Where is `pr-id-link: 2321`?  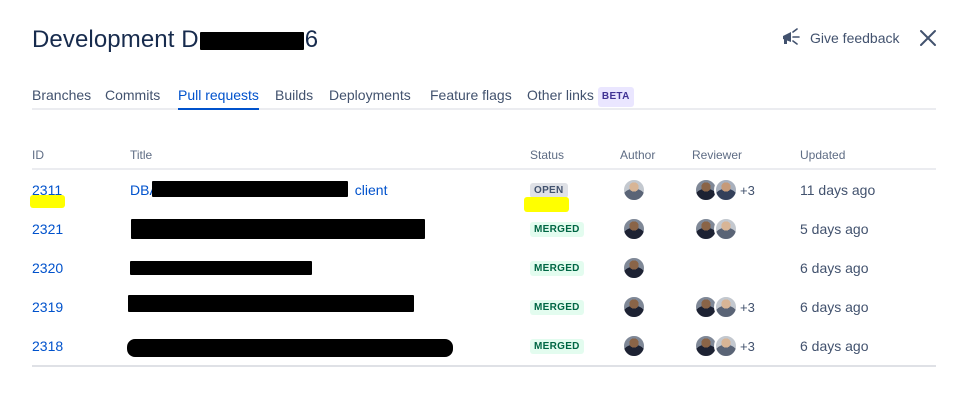 pr-id-link: 2321 is located at coordinates (47, 229).